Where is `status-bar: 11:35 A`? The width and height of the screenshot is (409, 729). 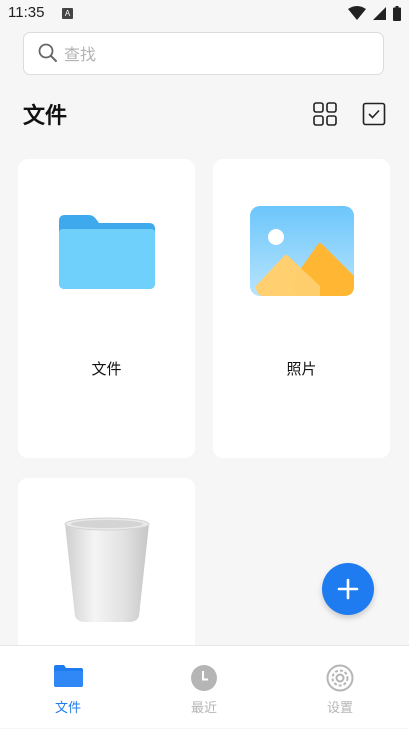
status-bar: 11:35 A is located at coordinates (204, 14).